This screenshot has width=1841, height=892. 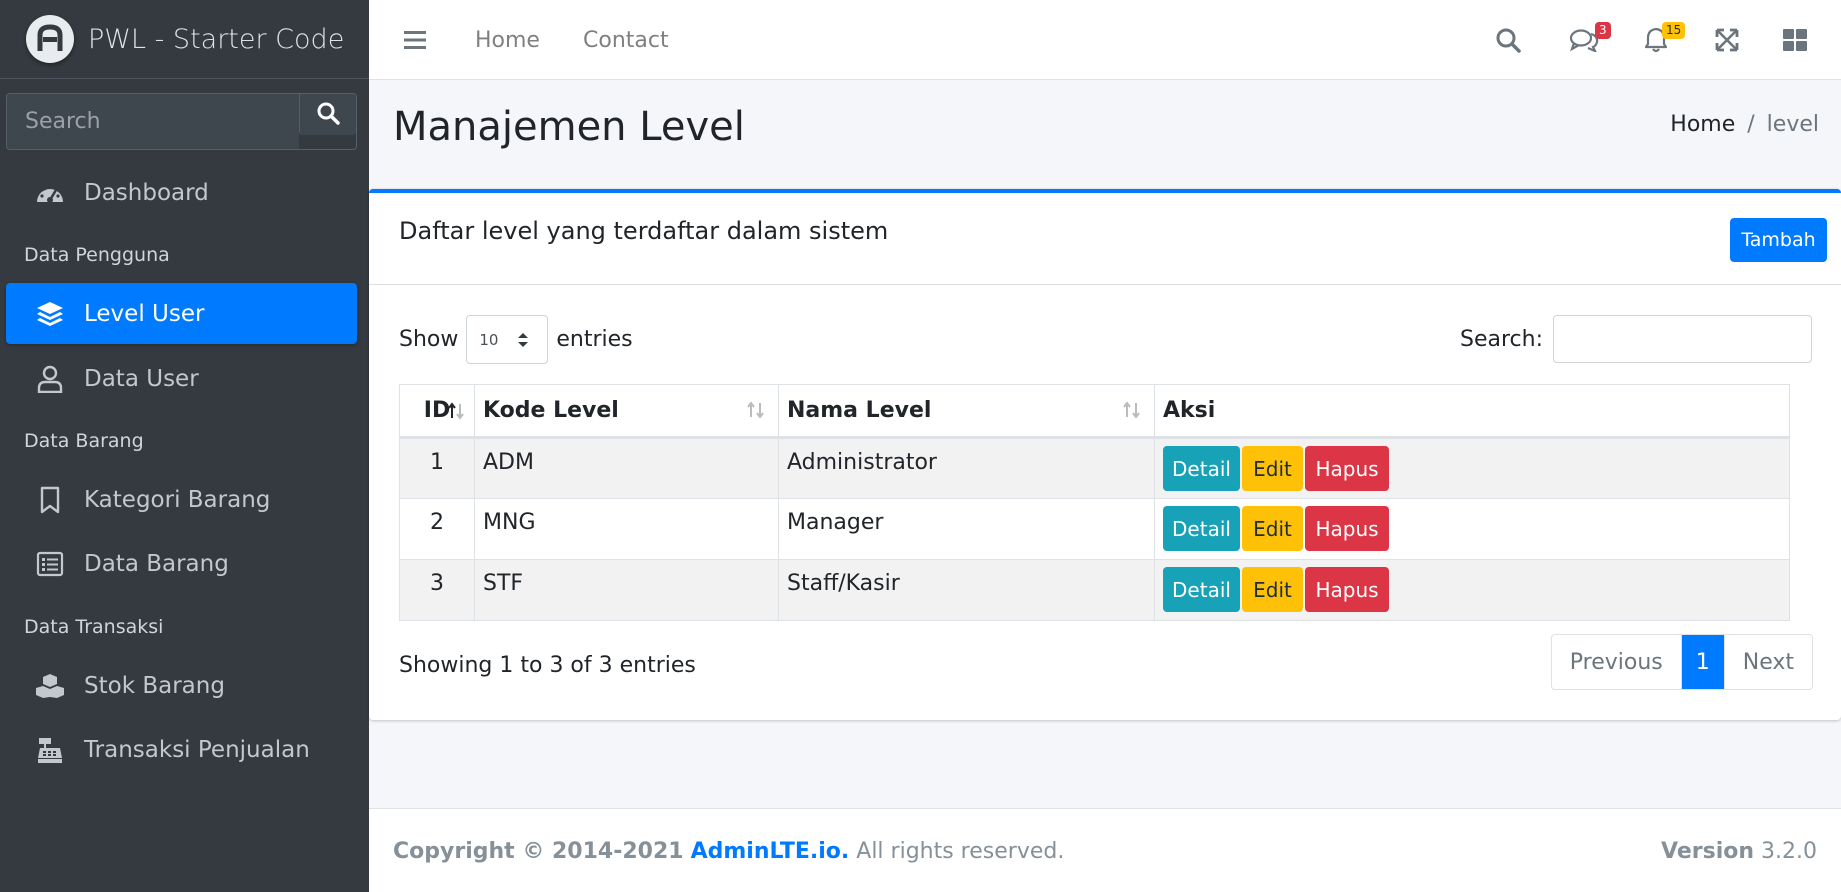 What do you see at coordinates (156, 563) in the screenshot?
I see `sidebar-item-label: Data Barang` at bounding box center [156, 563].